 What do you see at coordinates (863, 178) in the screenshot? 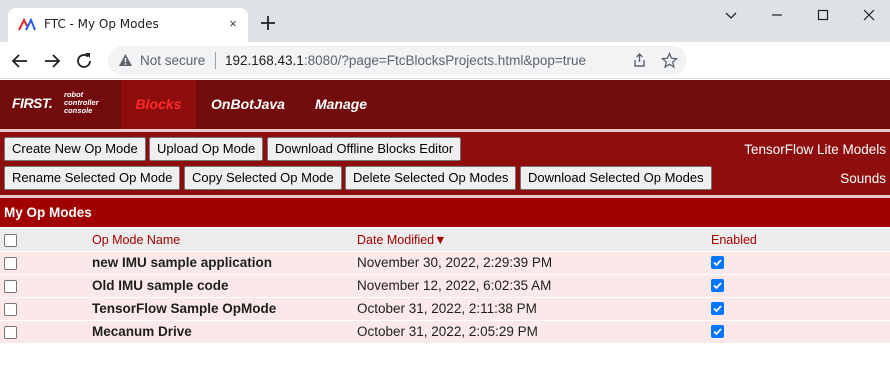
I see `sounds-link: Sounds` at bounding box center [863, 178].